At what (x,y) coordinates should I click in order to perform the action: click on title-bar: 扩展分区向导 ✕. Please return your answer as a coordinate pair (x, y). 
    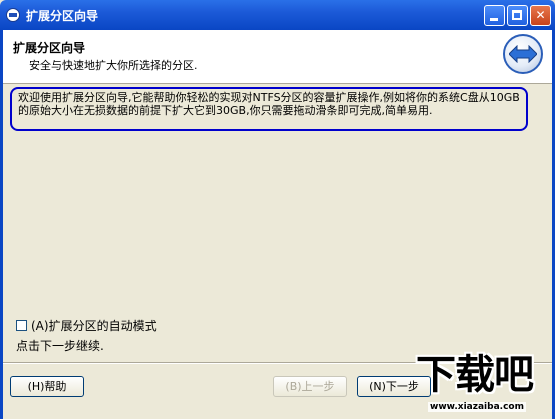
    Looking at the image, I should click on (277, 15).